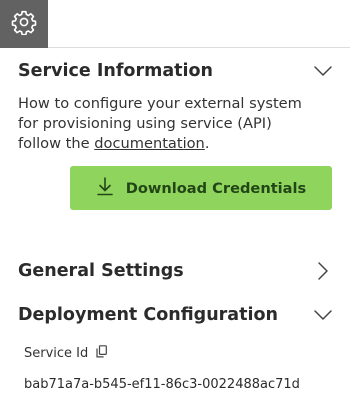 This screenshot has width=350, height=415. I want to click on deployment-configuration-title: Deployment Configuration, so click(148, 315).